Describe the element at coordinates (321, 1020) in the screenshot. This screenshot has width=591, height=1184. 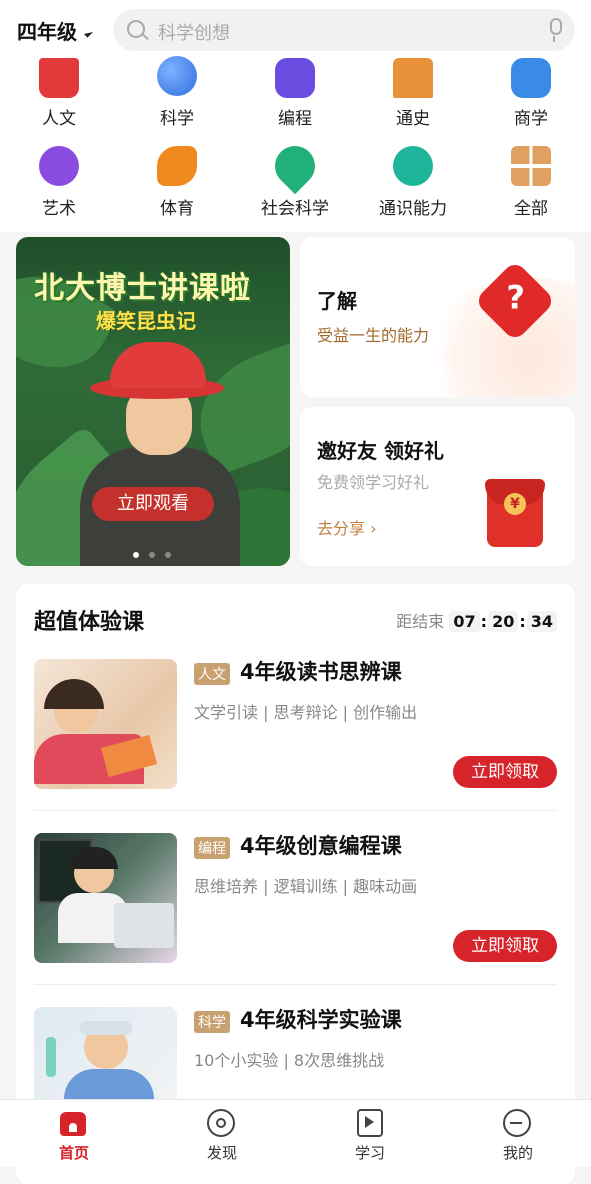
I see `course-title: 4年级科学实验课` at that location.